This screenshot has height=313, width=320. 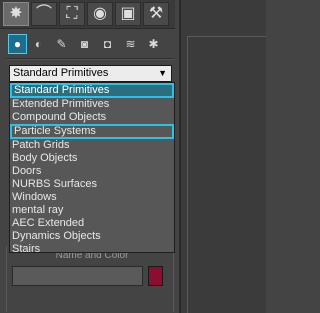 I want to click on camera-icon: ◙, so click(x=84, y=44).